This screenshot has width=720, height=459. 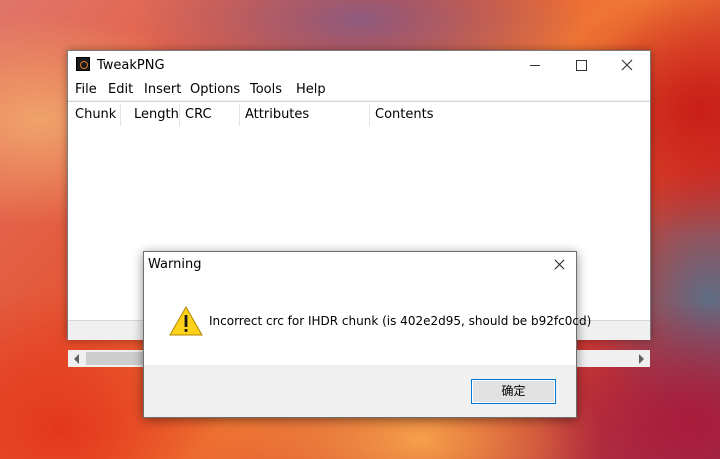 What do you see at coordinates (198, 114) in the screenshot?
I see `column-header-crc: CRC` at bounding box center [198, 114].